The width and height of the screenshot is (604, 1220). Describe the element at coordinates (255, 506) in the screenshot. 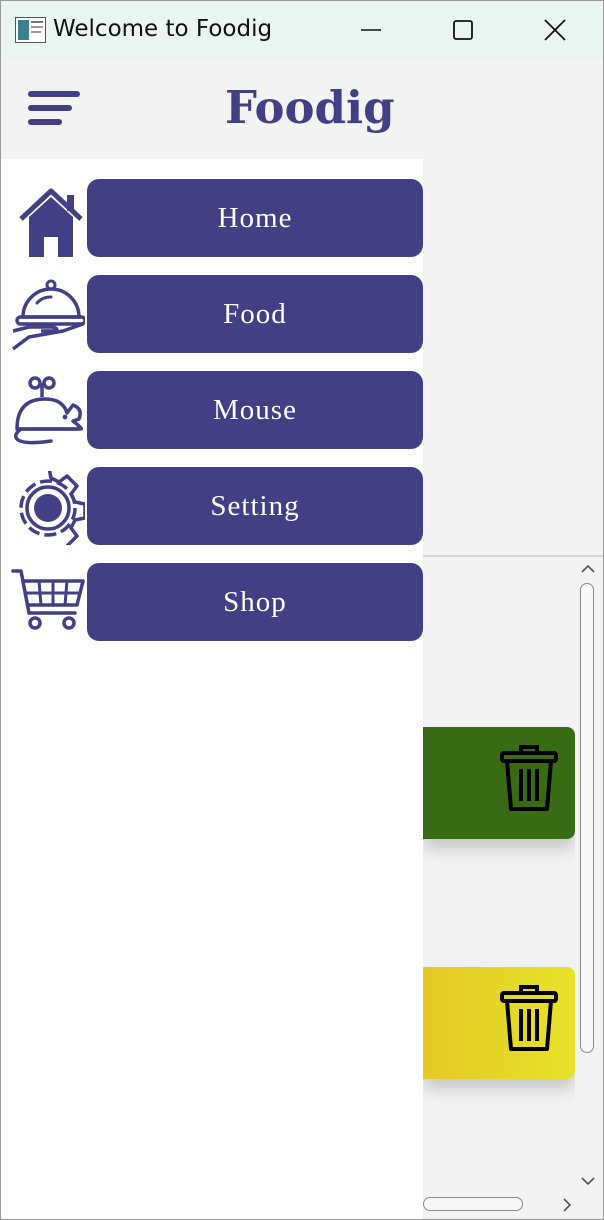

I see `nav-button-setting: Setting` at that location.